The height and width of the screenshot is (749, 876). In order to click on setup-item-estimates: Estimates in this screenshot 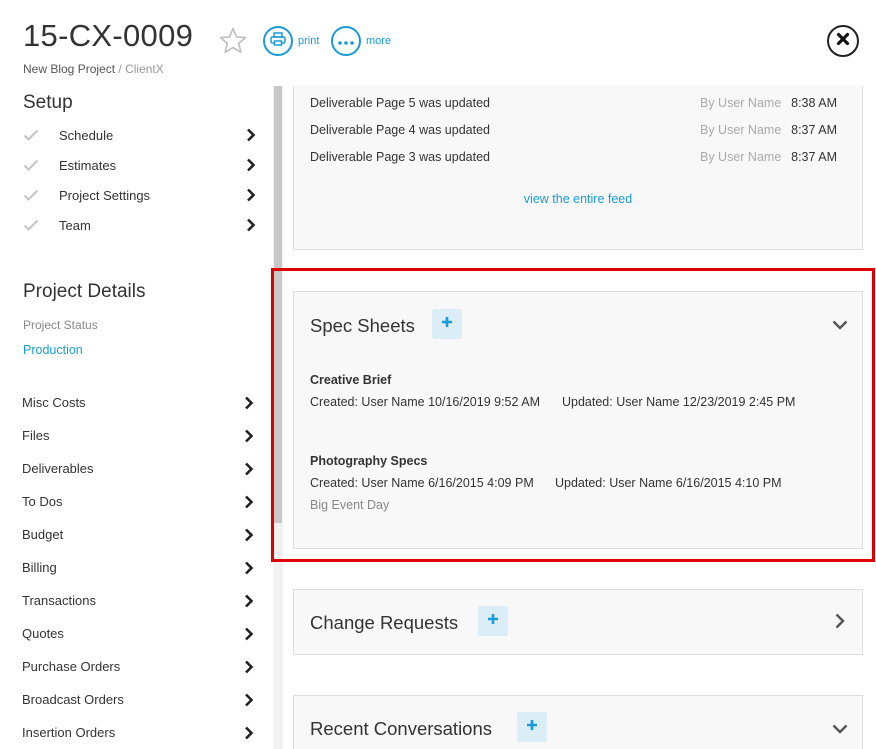, I will do `click(140, 165)`.